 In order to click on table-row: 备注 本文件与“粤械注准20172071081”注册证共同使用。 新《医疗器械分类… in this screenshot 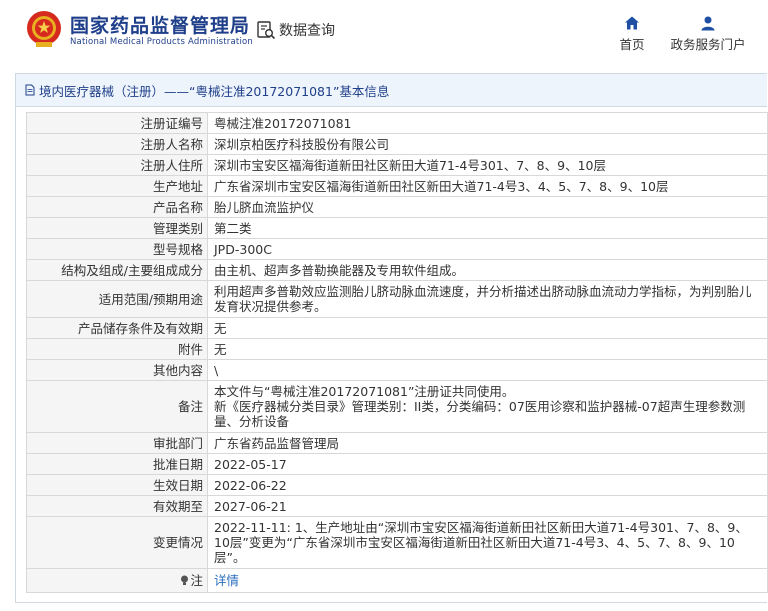, I will do `click(397, 406)`.